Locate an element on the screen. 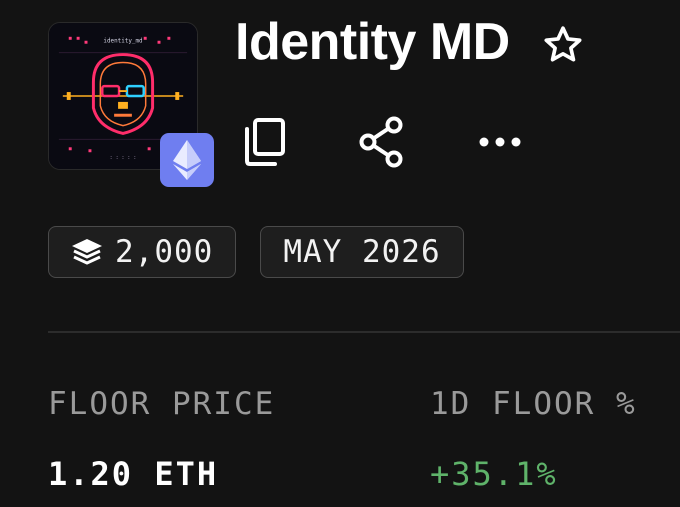  floor-price-value: 1.20 ETH is located at coordinates (133, 474).